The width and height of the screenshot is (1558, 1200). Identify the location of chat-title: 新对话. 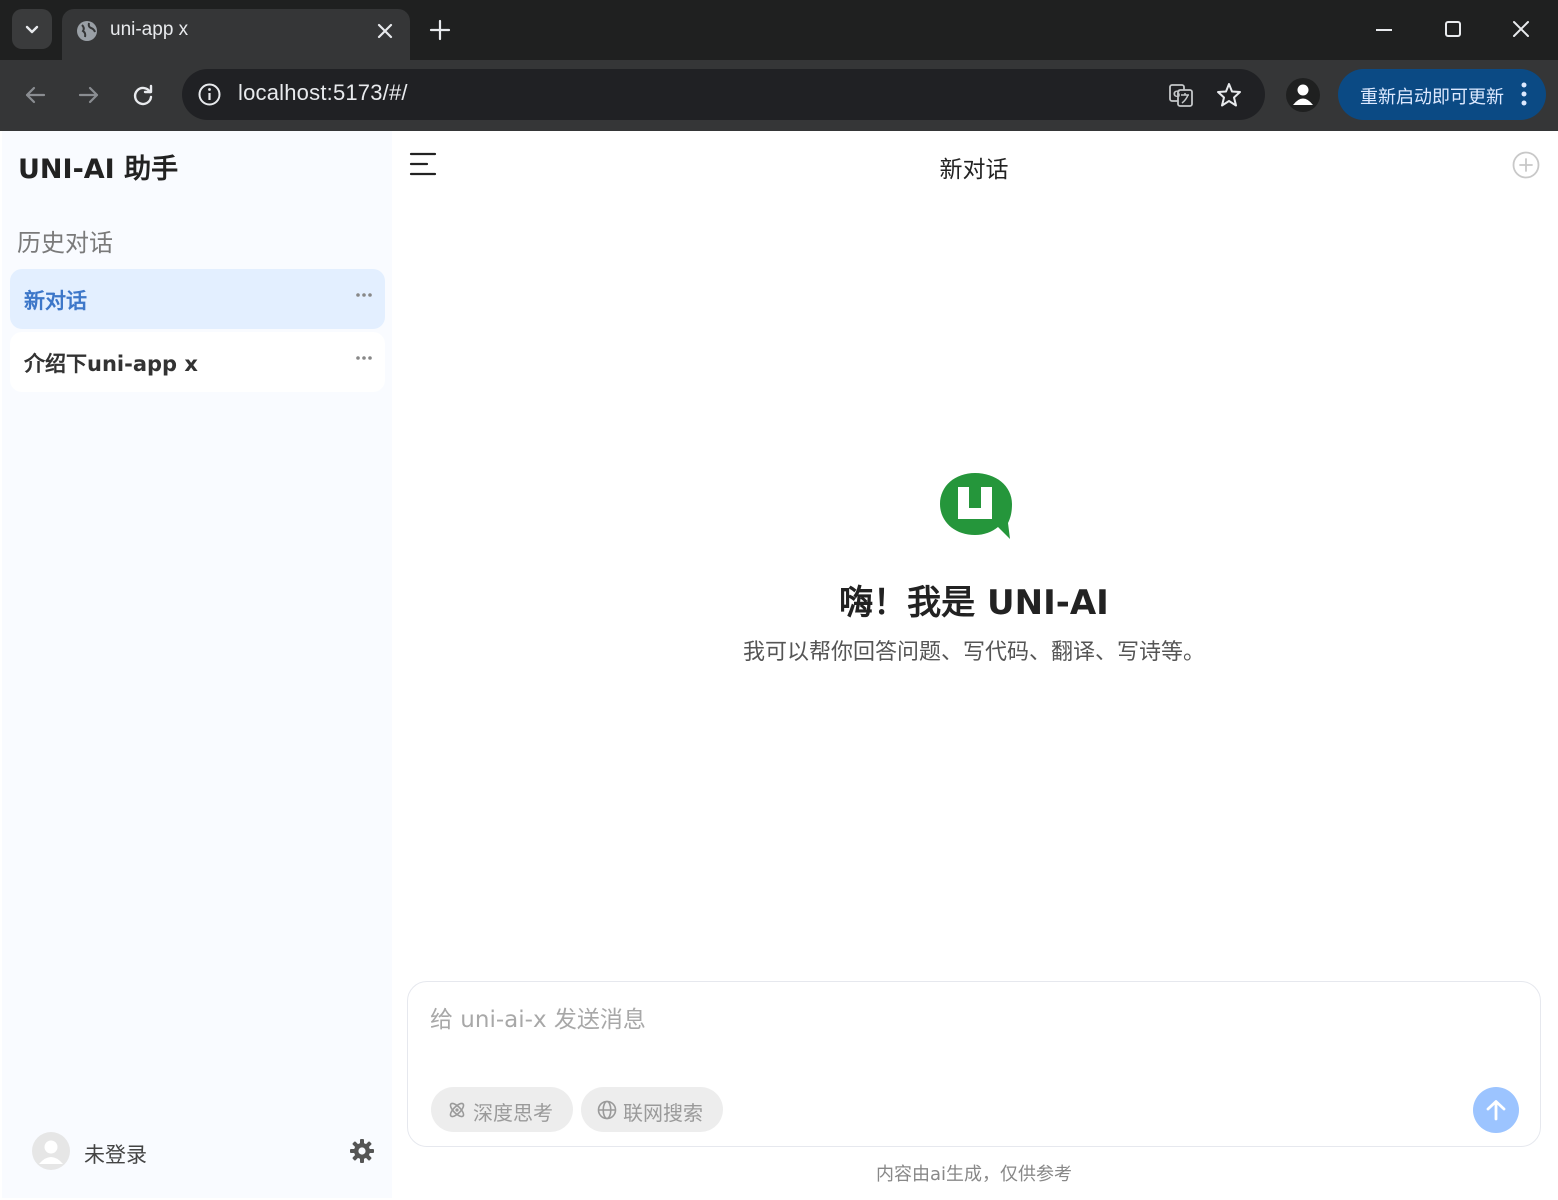
(974, 170).